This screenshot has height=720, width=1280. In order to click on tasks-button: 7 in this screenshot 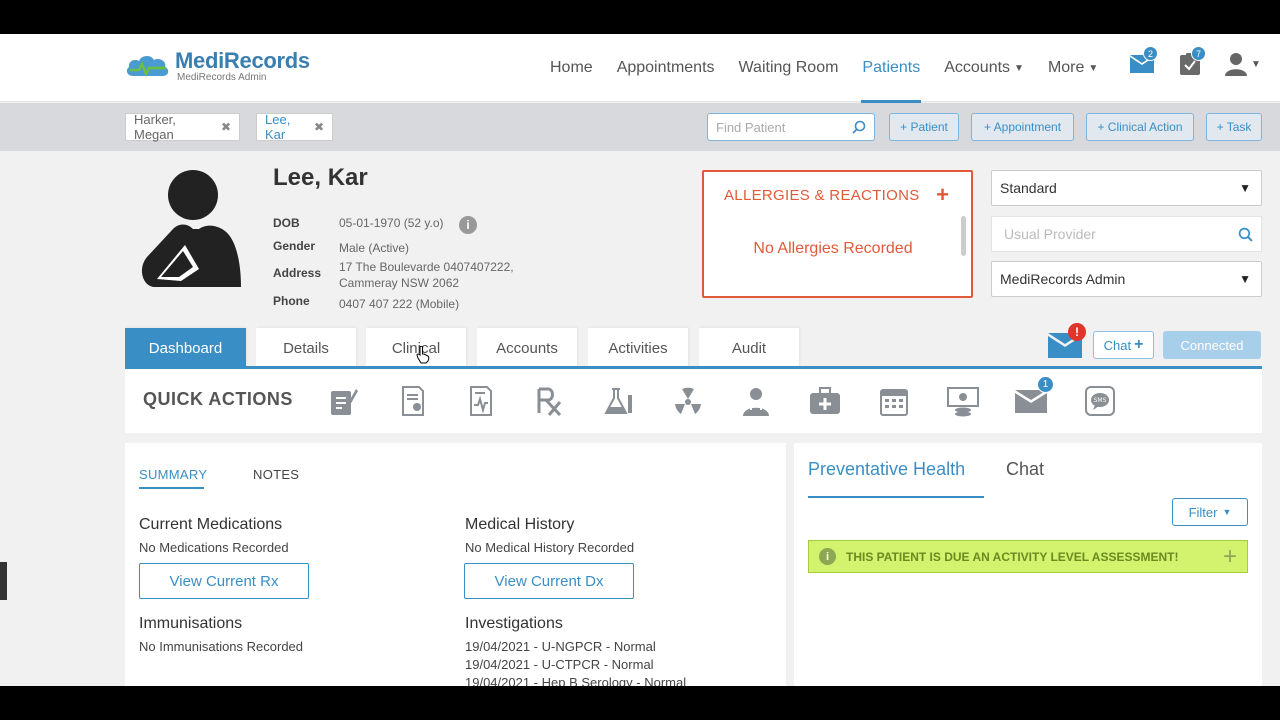, I will do `click(1190, 62)`.